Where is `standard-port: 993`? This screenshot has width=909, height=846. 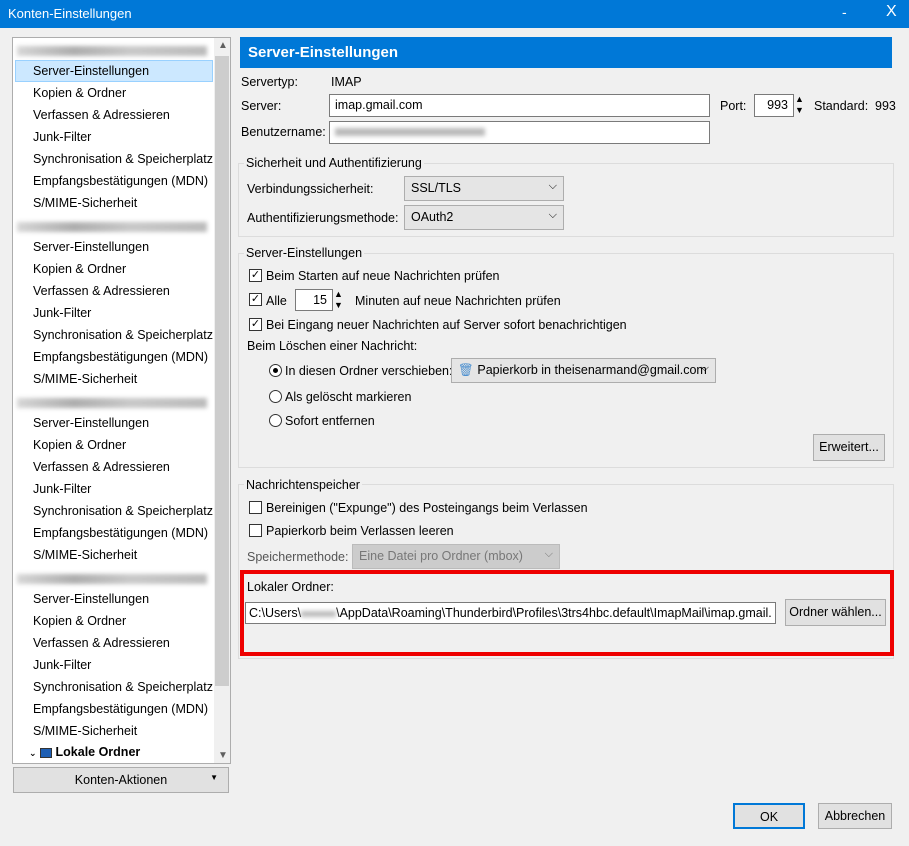
standard-port: 993 is located at coordinates (885, 106).